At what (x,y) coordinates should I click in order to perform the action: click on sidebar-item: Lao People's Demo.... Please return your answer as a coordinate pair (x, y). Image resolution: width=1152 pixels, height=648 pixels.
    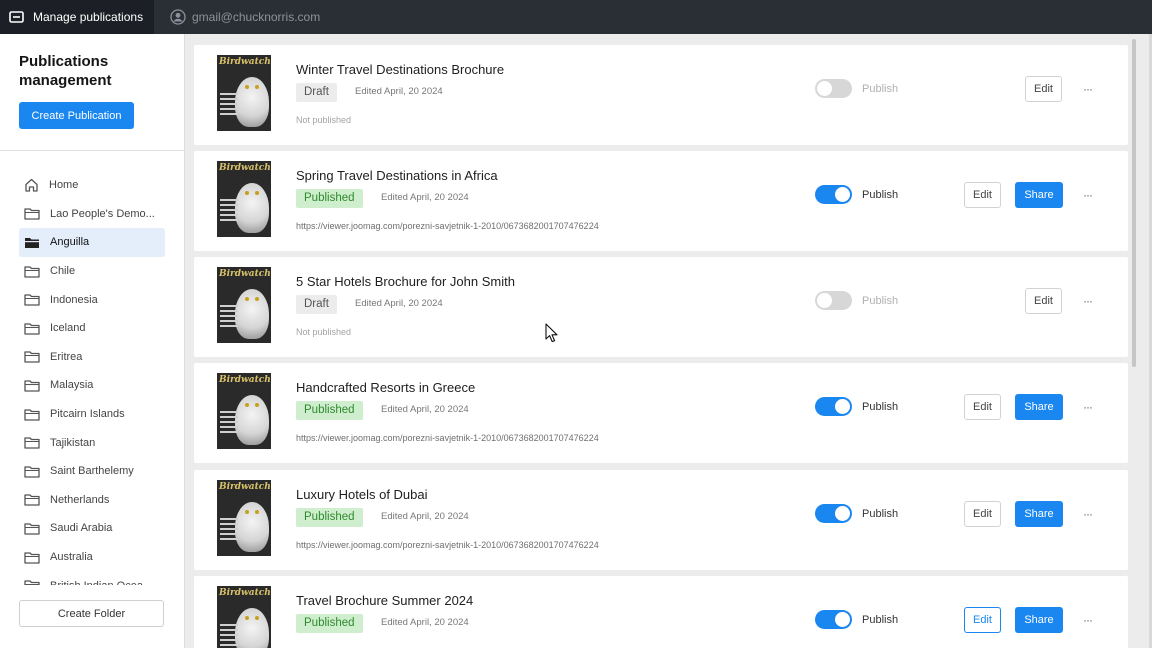
    Looking at the image, I should click on (92, 214).